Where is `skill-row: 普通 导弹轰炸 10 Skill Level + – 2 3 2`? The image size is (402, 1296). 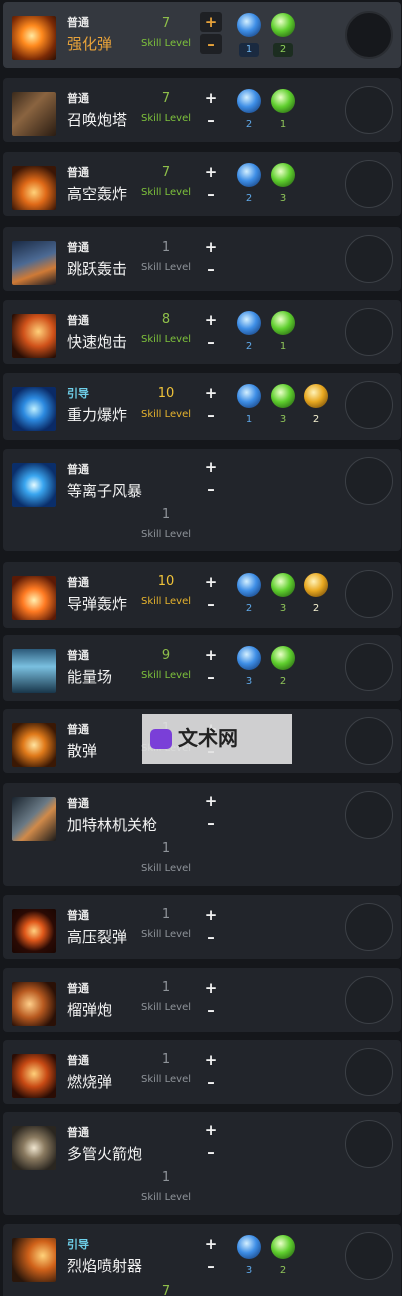
skill-row: 普通 导弹轰炸 10 Skill Level + – 2 3 2 is located at coordinates (202, 595).